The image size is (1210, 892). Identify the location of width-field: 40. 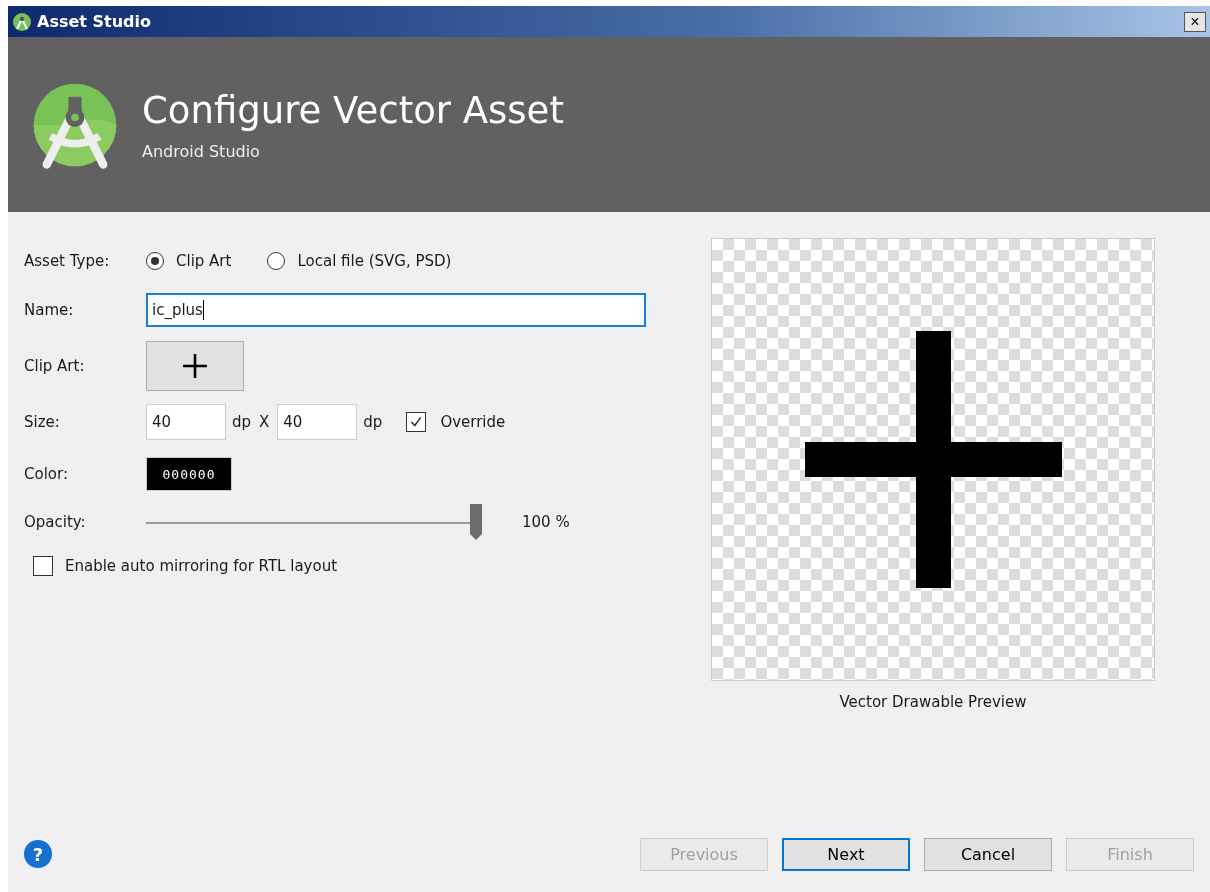
(186, 422).